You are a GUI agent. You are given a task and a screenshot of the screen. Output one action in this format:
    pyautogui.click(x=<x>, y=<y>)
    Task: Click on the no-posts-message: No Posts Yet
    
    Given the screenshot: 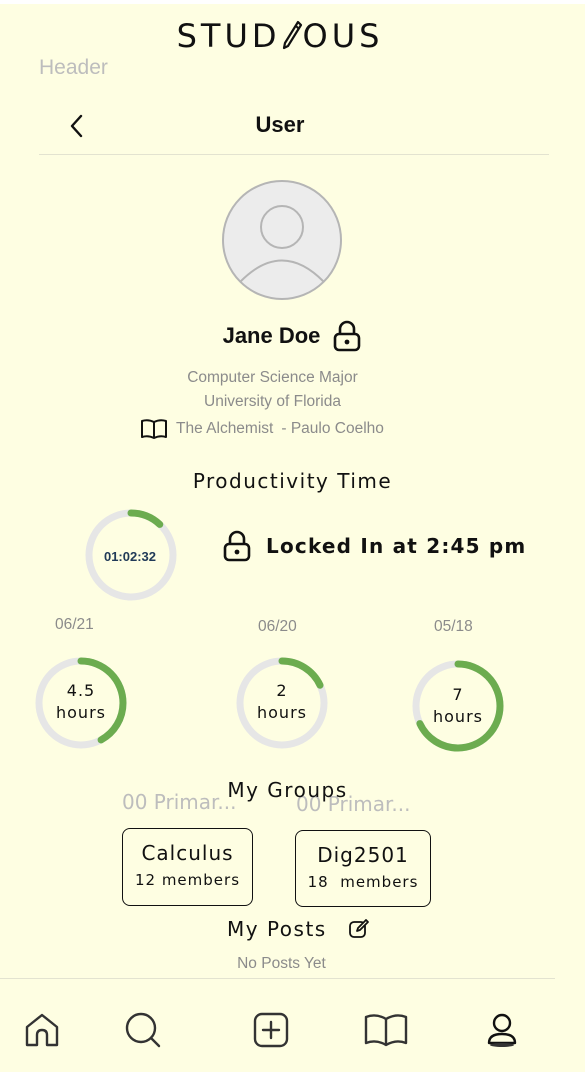 What is the action you would take?
    pyautogui.click(x=281, y=963)
    